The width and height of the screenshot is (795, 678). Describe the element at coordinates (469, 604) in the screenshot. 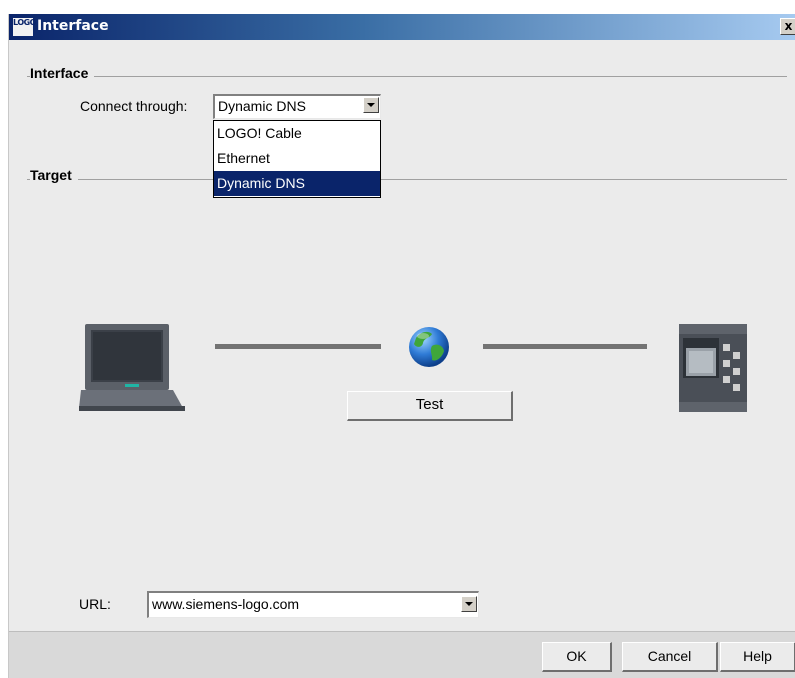

I see `url-chevron-down-icon` at that location.